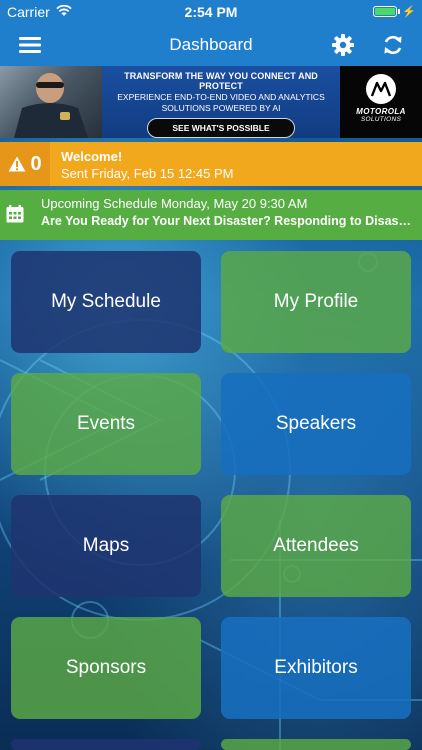 The width and height of the screenshot is (422, 750). Describe the element at coordinates (15, 216) in the screenshot. I see `calendar-icon` at that location.